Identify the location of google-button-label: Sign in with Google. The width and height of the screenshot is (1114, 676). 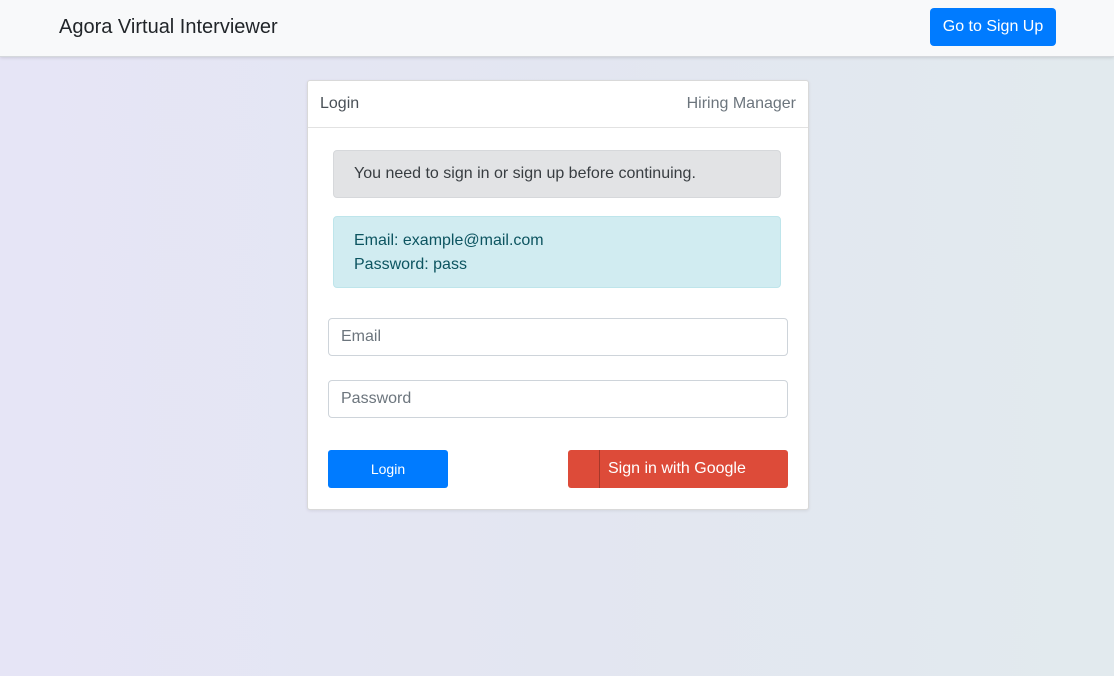
(677, 468).